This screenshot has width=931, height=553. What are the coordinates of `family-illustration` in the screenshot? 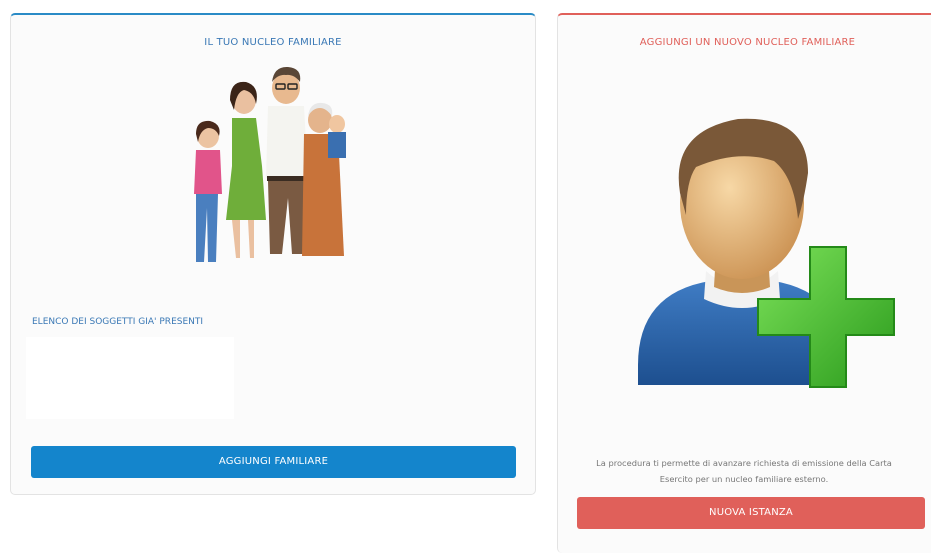 It's located at (270, 164).